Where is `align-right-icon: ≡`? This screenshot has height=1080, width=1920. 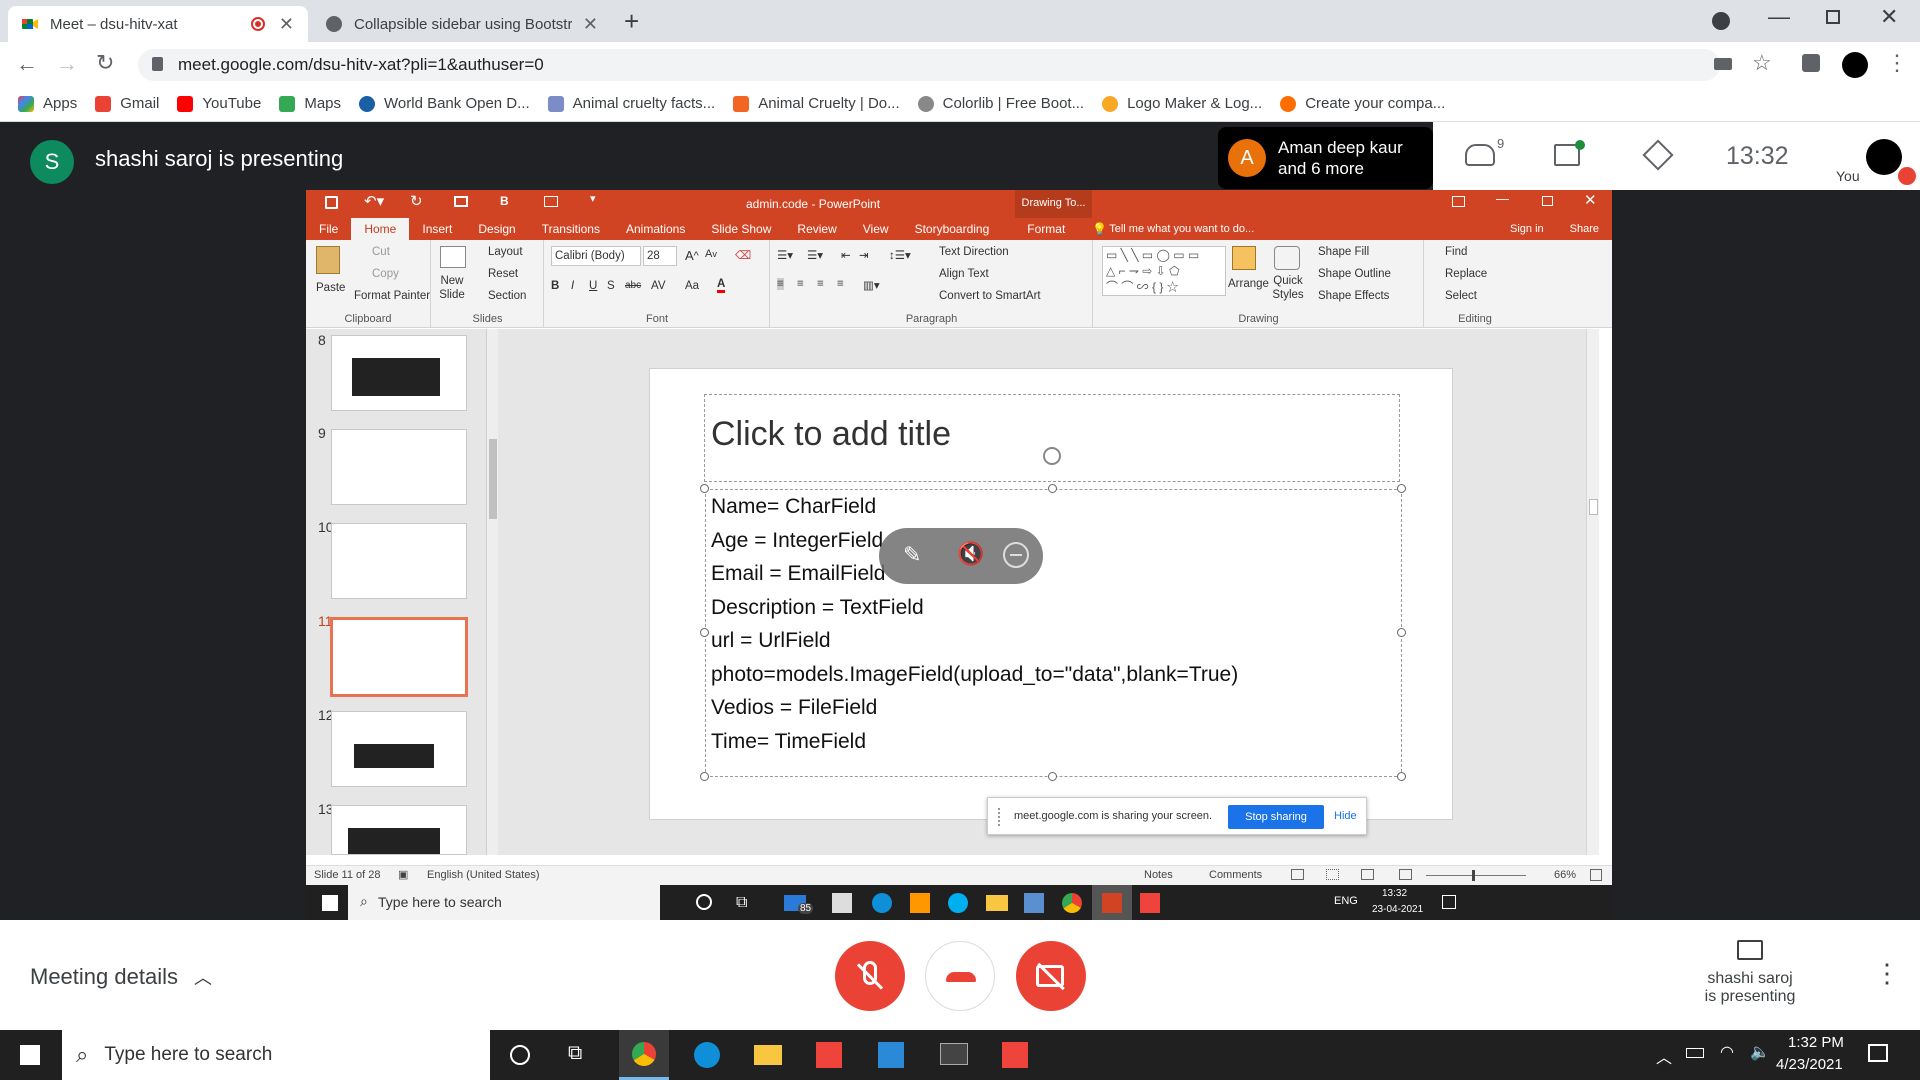
align-right-icon: ≡ is located at coordinates (820, 284).